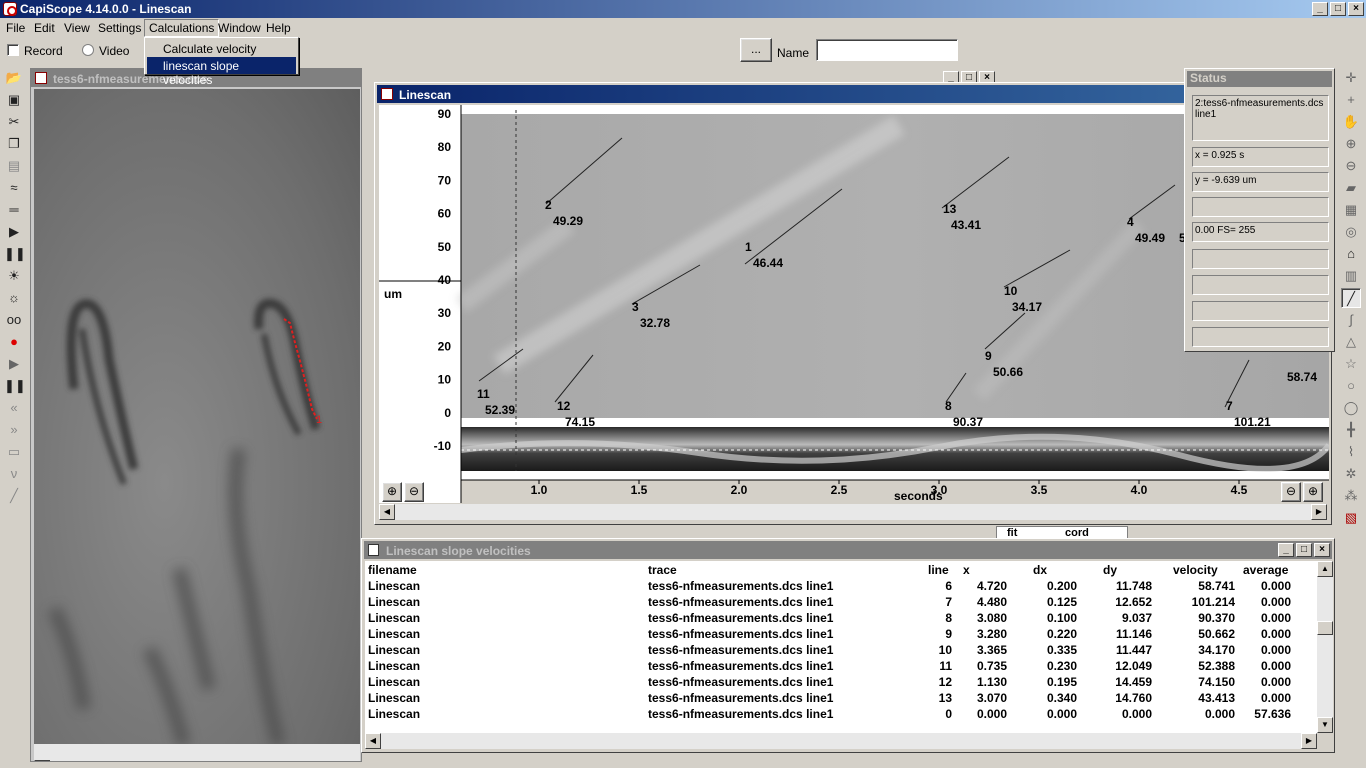  What do you see at coordinates (1351, 430) in the screenshot?
I see `cross-icon: ╋` at bounding box center [1351, 430].